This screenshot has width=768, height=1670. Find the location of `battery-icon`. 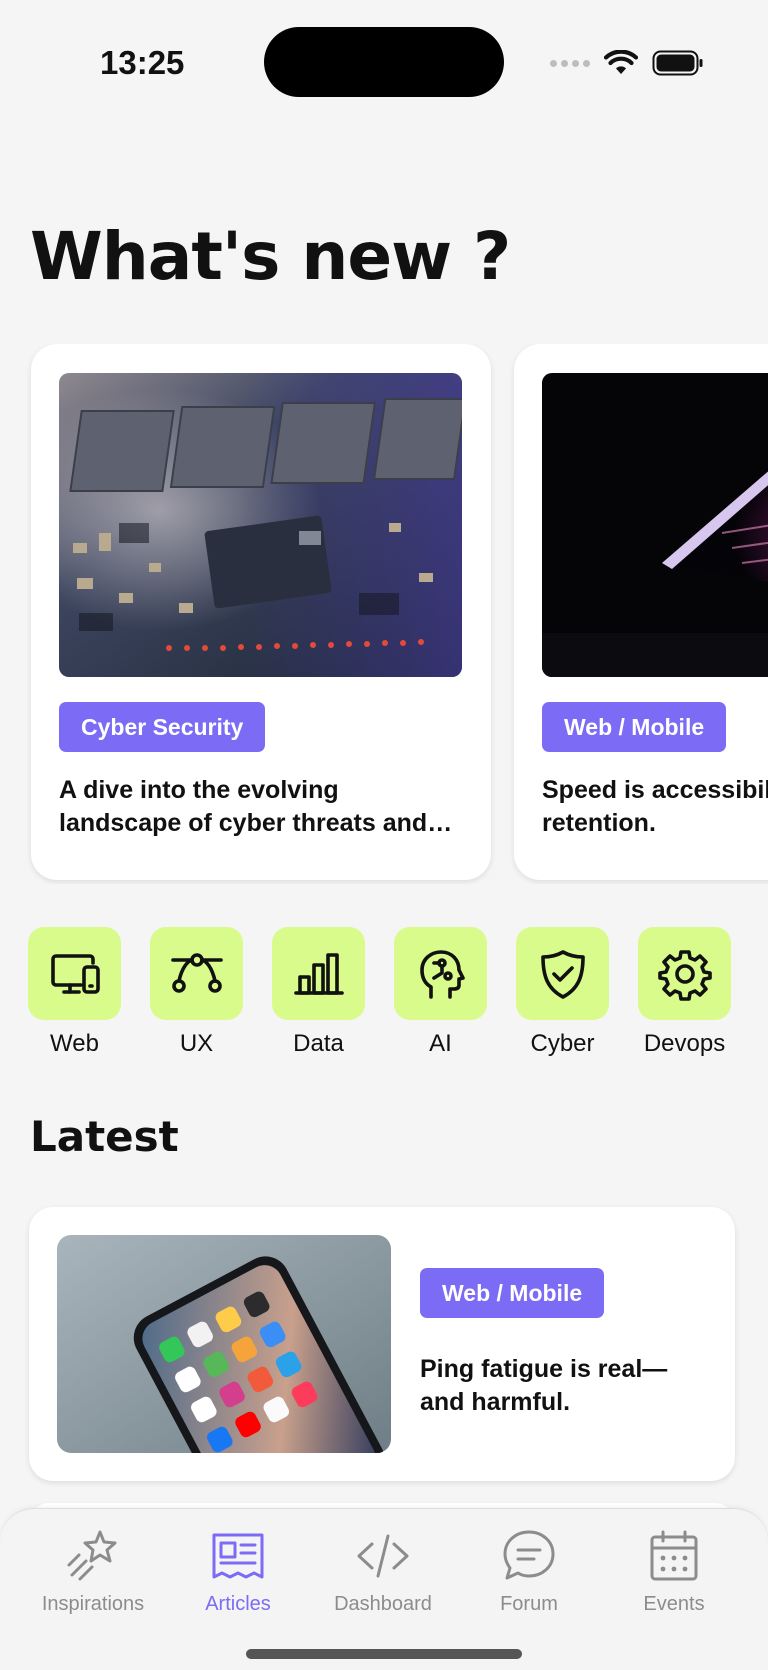

battery-icon is located at coordinates (677, 63).